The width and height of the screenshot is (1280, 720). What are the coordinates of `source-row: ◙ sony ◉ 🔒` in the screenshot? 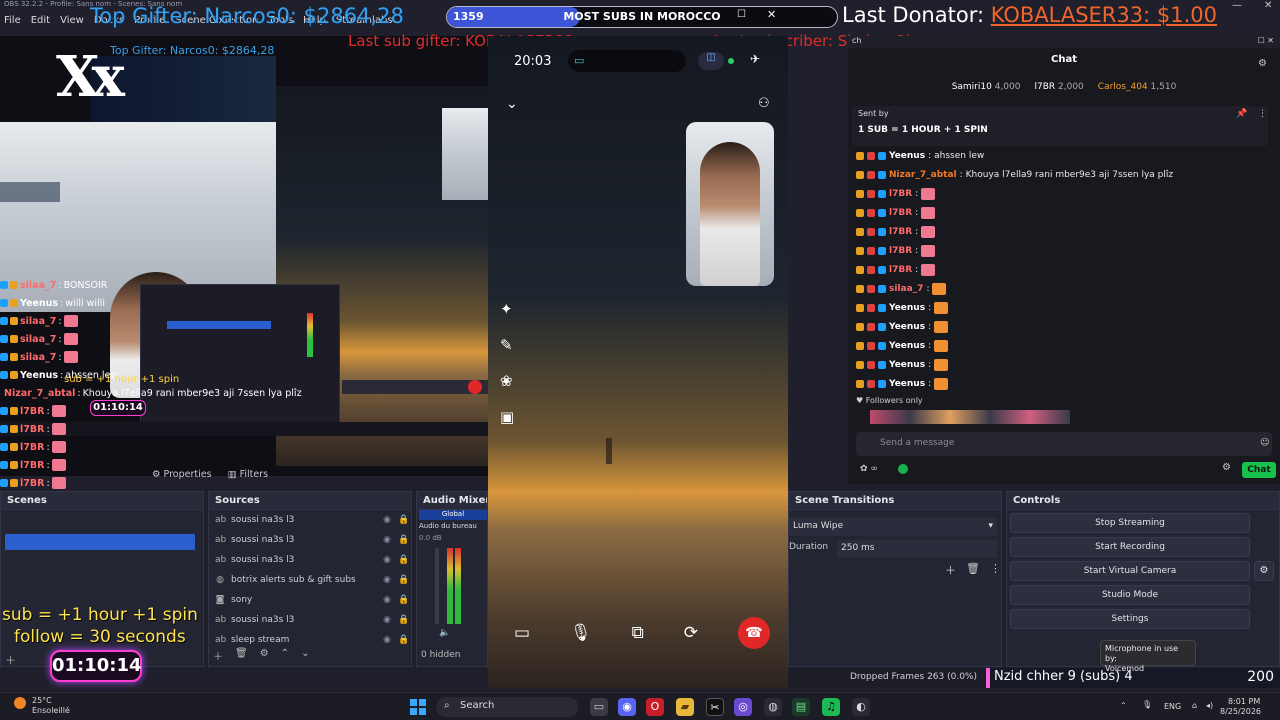 It's located at (310, 600).